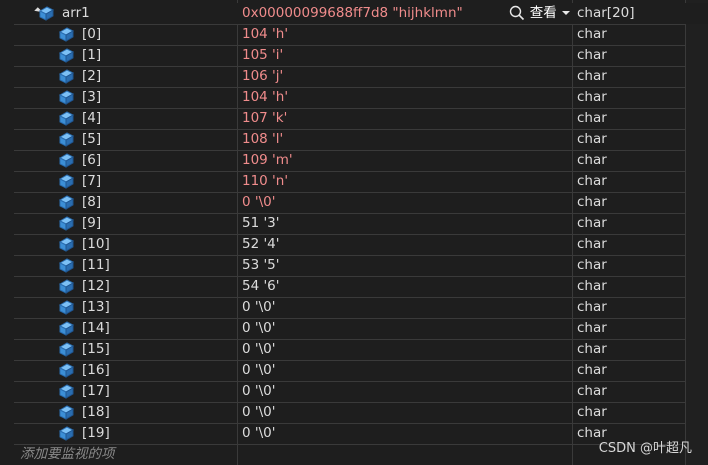  What do you see at coordinates (126, 202) in the screenshot?
I see `name-cell: [8]` at bounding box center [126, 202].